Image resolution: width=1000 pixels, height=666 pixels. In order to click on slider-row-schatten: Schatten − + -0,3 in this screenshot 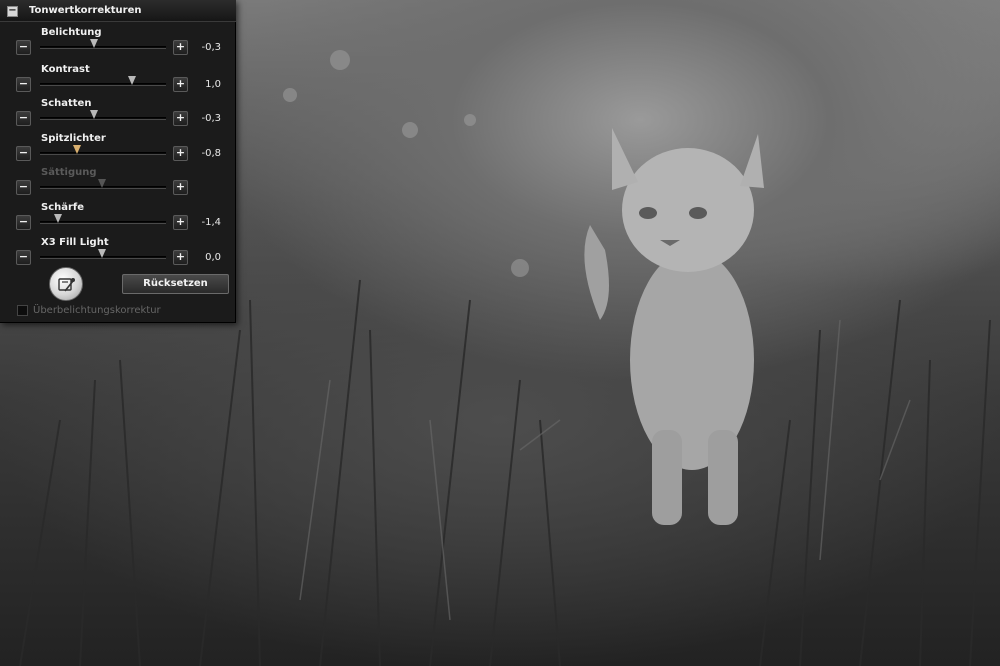, I will do `click(118, 115)`.